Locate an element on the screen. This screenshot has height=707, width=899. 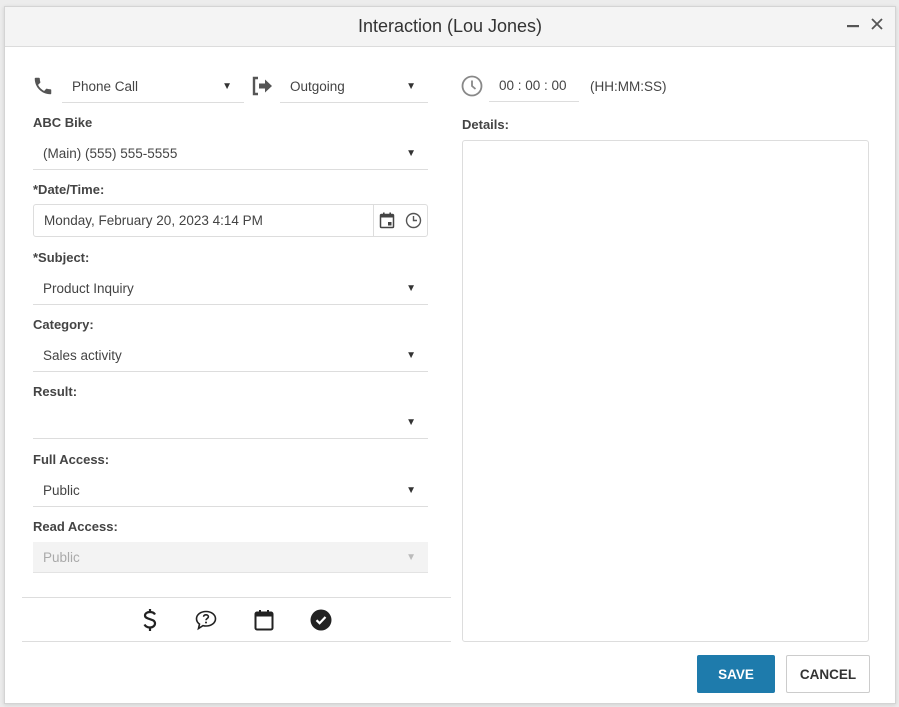
subject-value: Product Inquiry is located at coordinates (88, 288).